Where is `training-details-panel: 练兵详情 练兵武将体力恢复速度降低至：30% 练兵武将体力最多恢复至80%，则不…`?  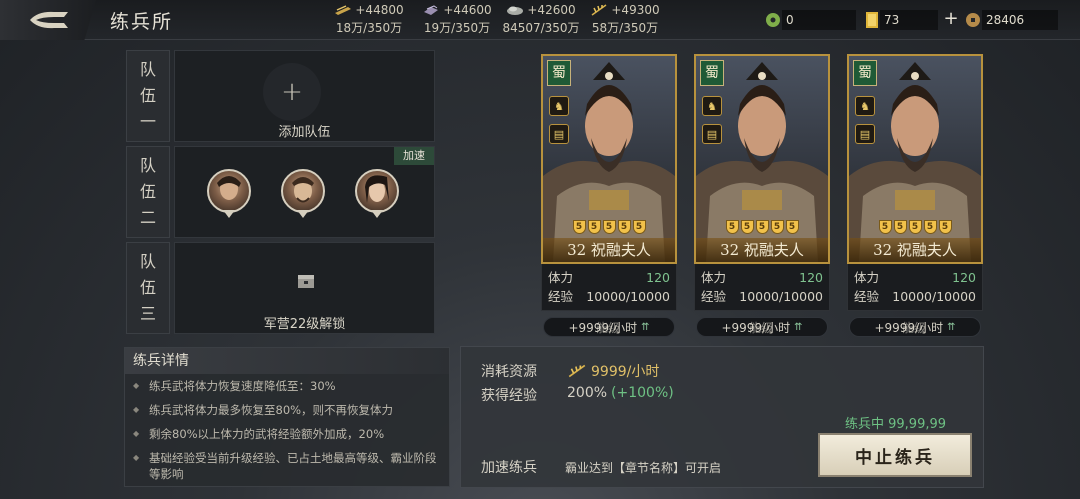 training-details-panel: 练兵详情 练兵武将体力恢复速度降低至：30% 练兵武将体力最多恢复至80%，则不… is located at coordinates (287, 417).